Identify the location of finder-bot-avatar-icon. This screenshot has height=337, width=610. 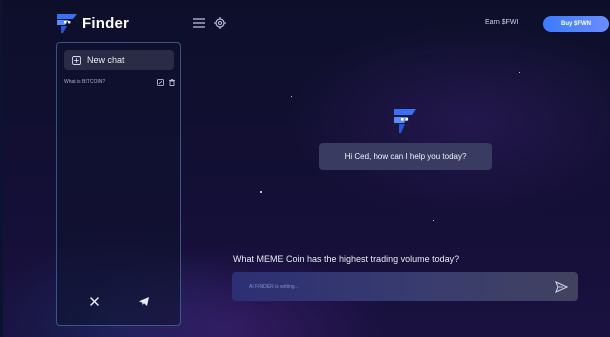
(405, 121).